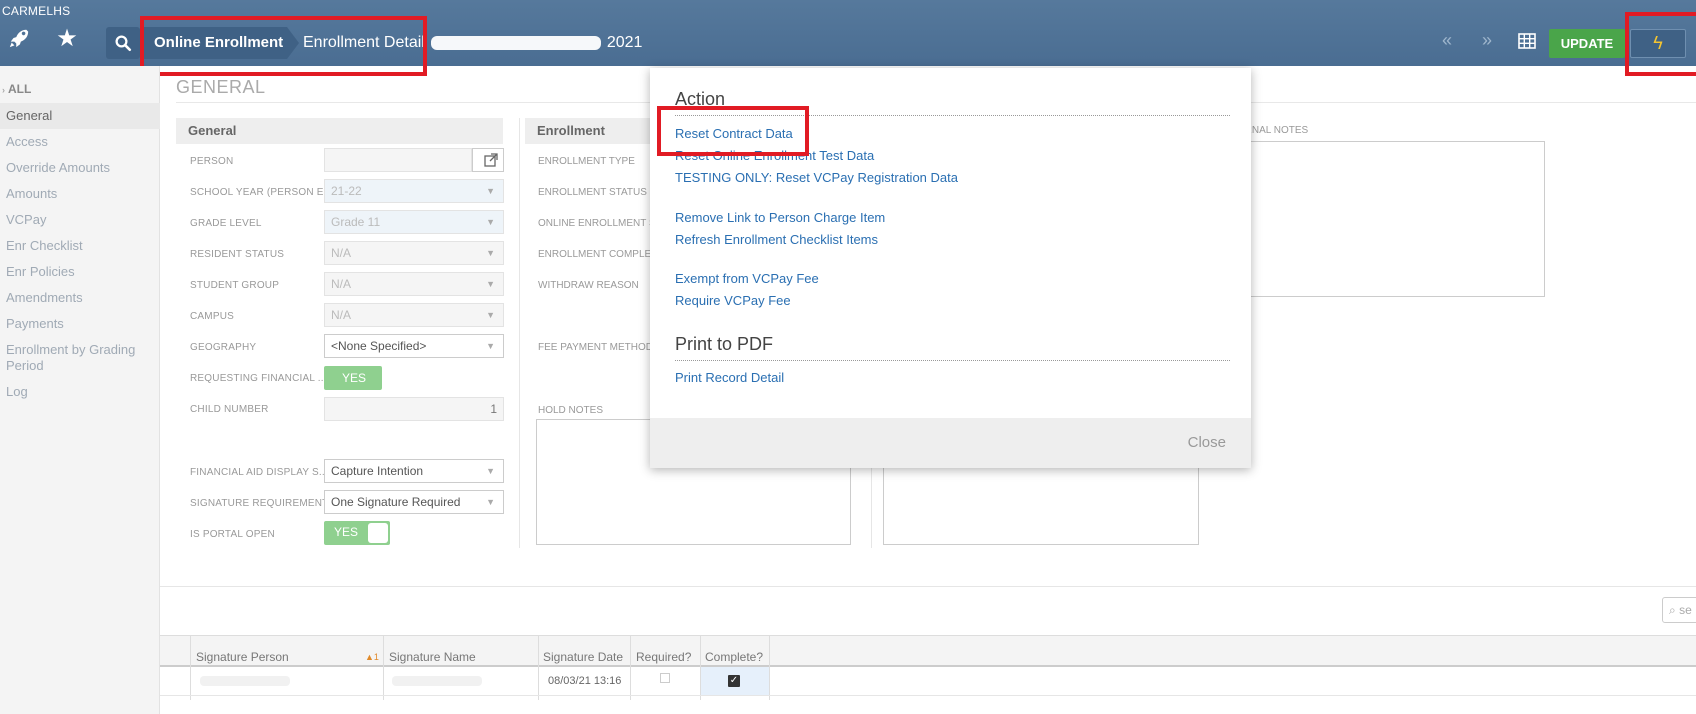  I want to click on col-signature-name: Signature Name, so click(432, 657).